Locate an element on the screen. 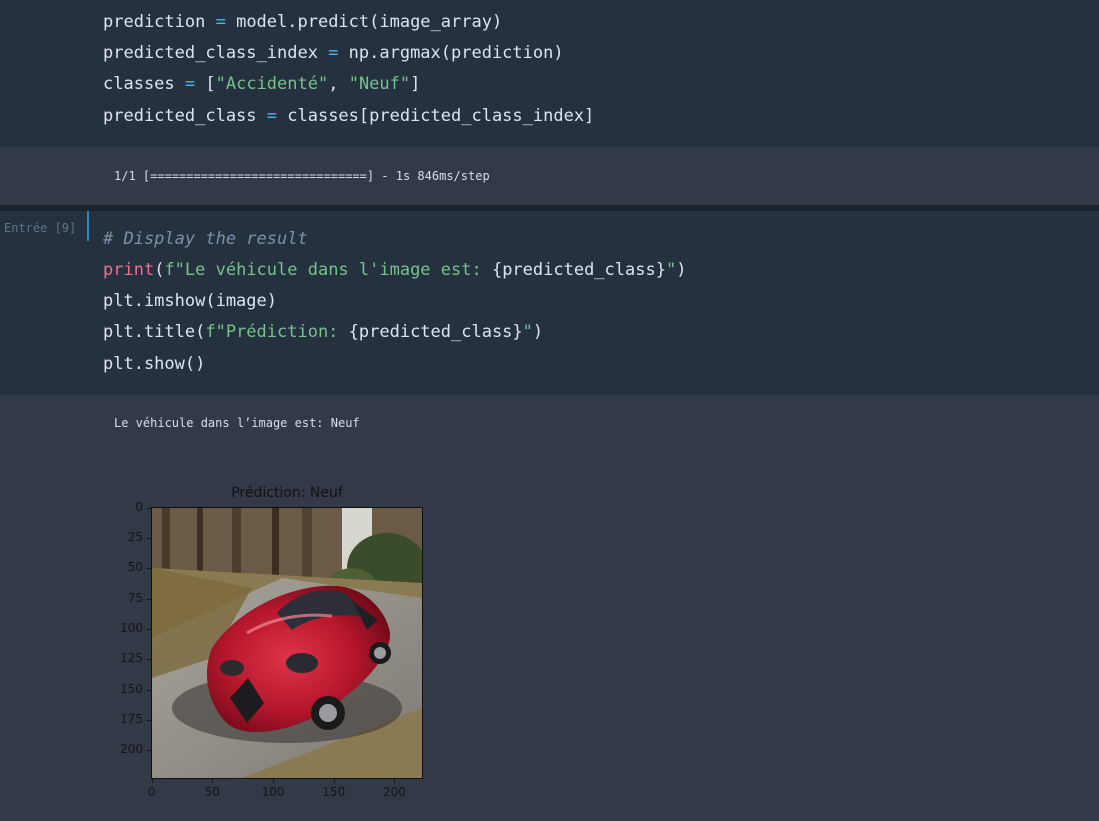  code-token: "Neuf" is located at coordinates (379, 84).